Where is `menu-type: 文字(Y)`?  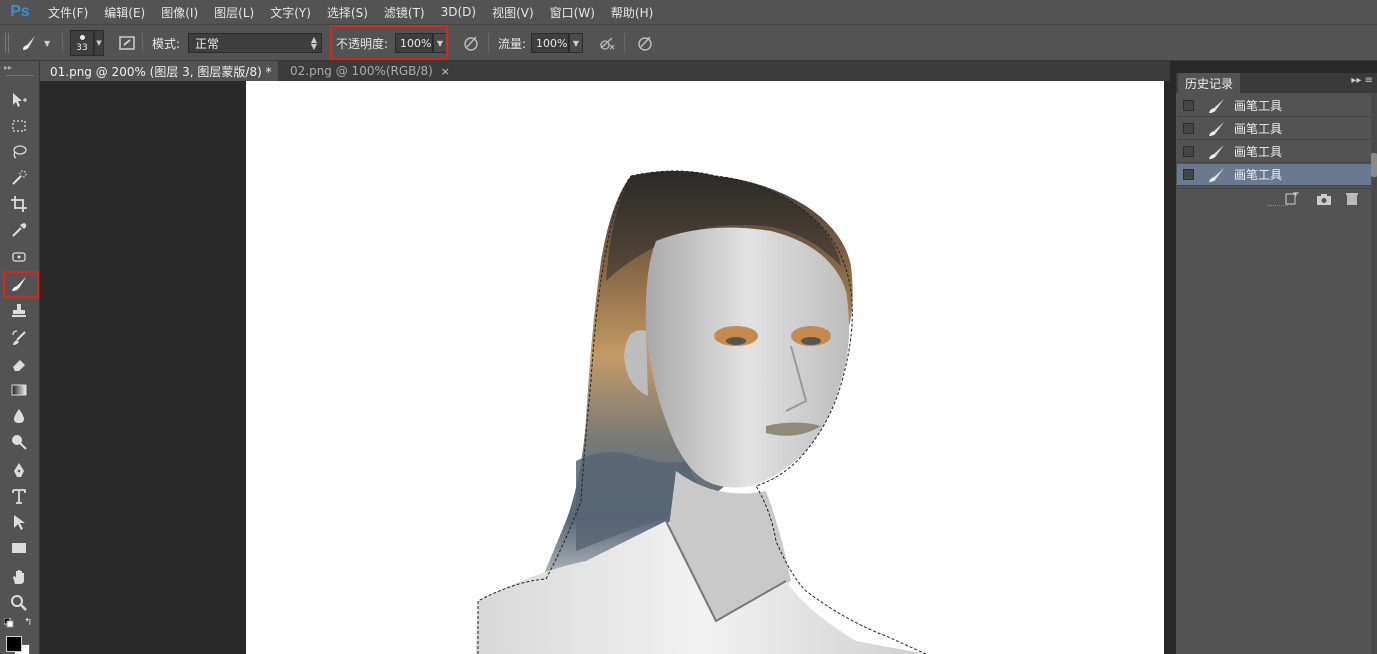 menu-type: 文字(Y) is located at coordinates (290, 12).